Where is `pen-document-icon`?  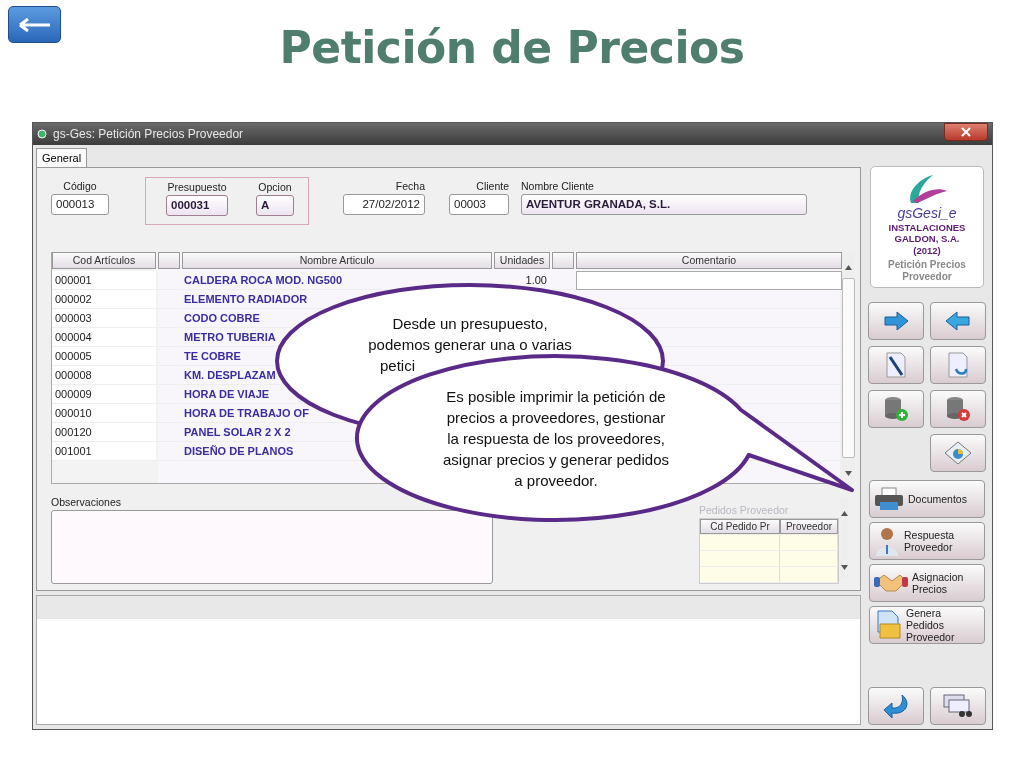
pen-document-icon is located at coordinates (896, 365).